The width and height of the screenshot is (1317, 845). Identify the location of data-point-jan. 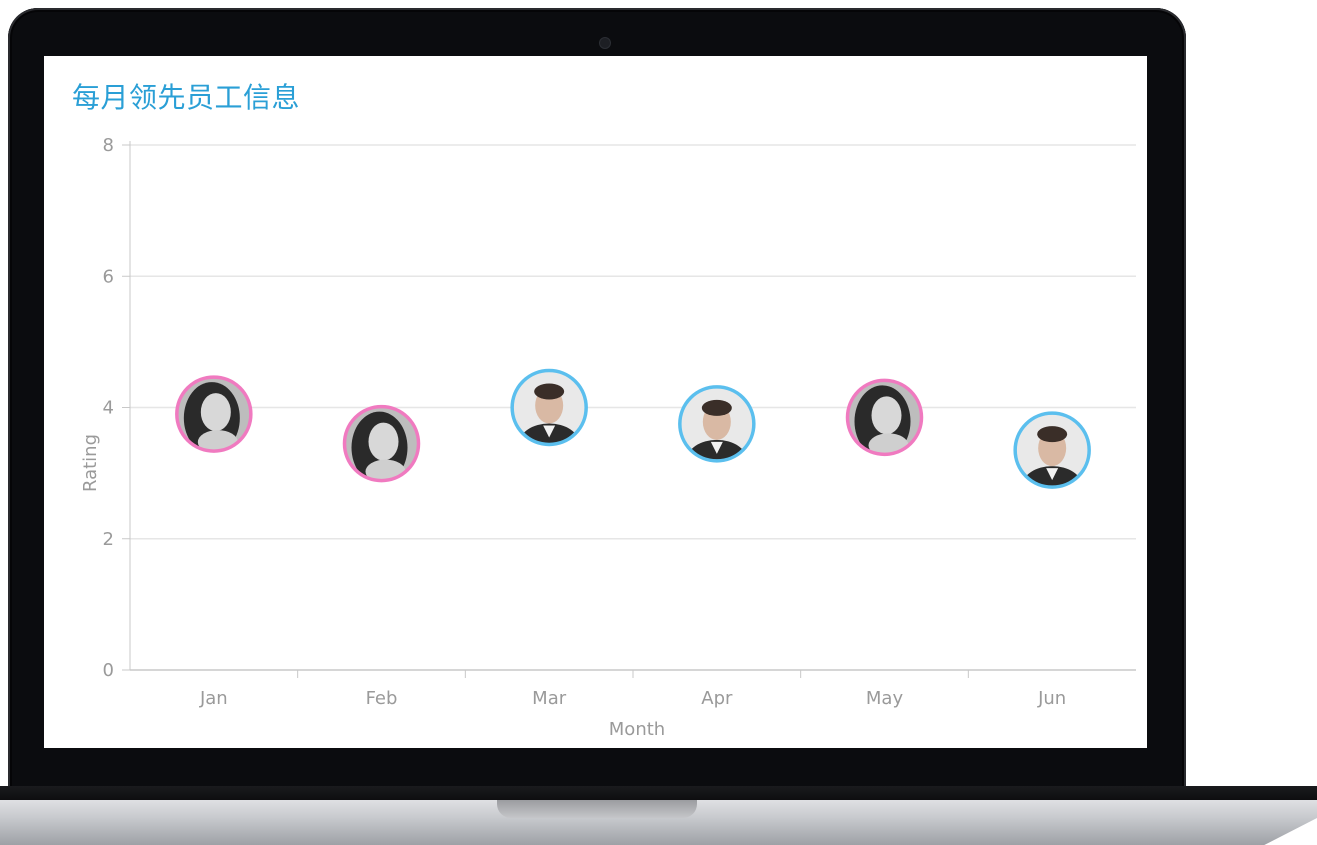
(214, 414).